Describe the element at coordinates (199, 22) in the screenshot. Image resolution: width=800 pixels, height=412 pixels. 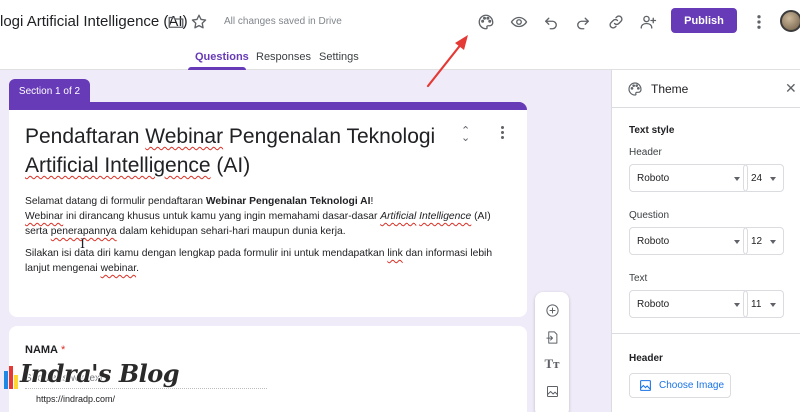
I see `star-icon` at that location.